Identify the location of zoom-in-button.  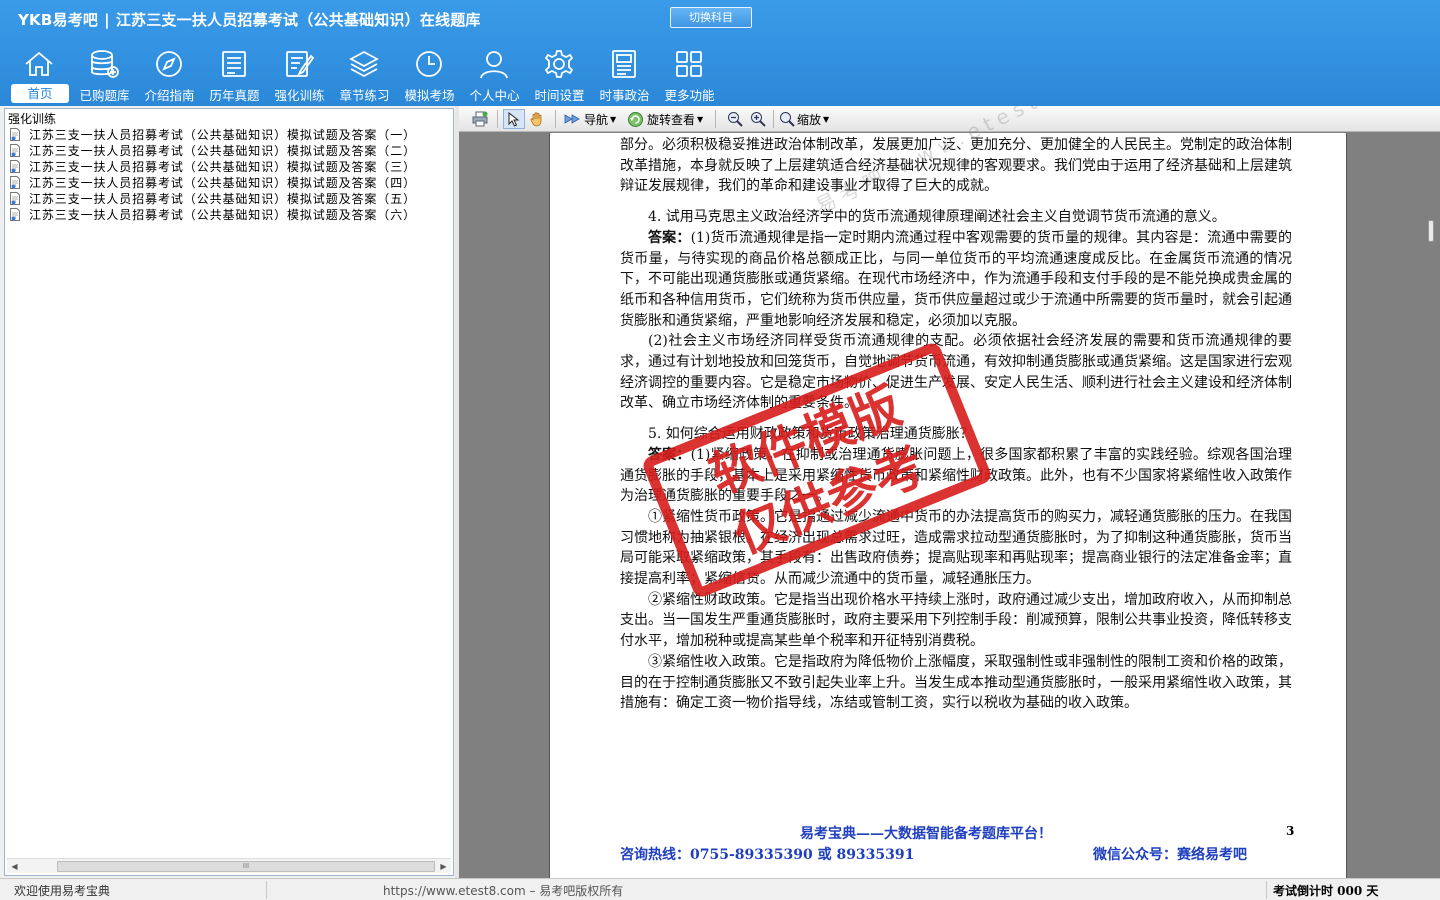
(758, 119).